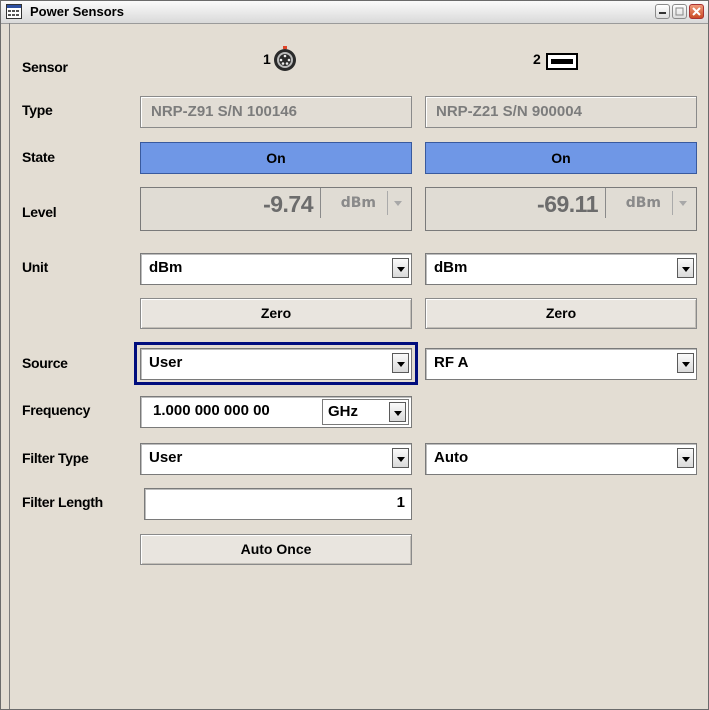 Image resolution: width=709 pixels, height=710 pixels. What do you see at coordinates (56, 410) in the screenshot?
I see `frequency-label: Frequency` at bounding box center [56, 410].